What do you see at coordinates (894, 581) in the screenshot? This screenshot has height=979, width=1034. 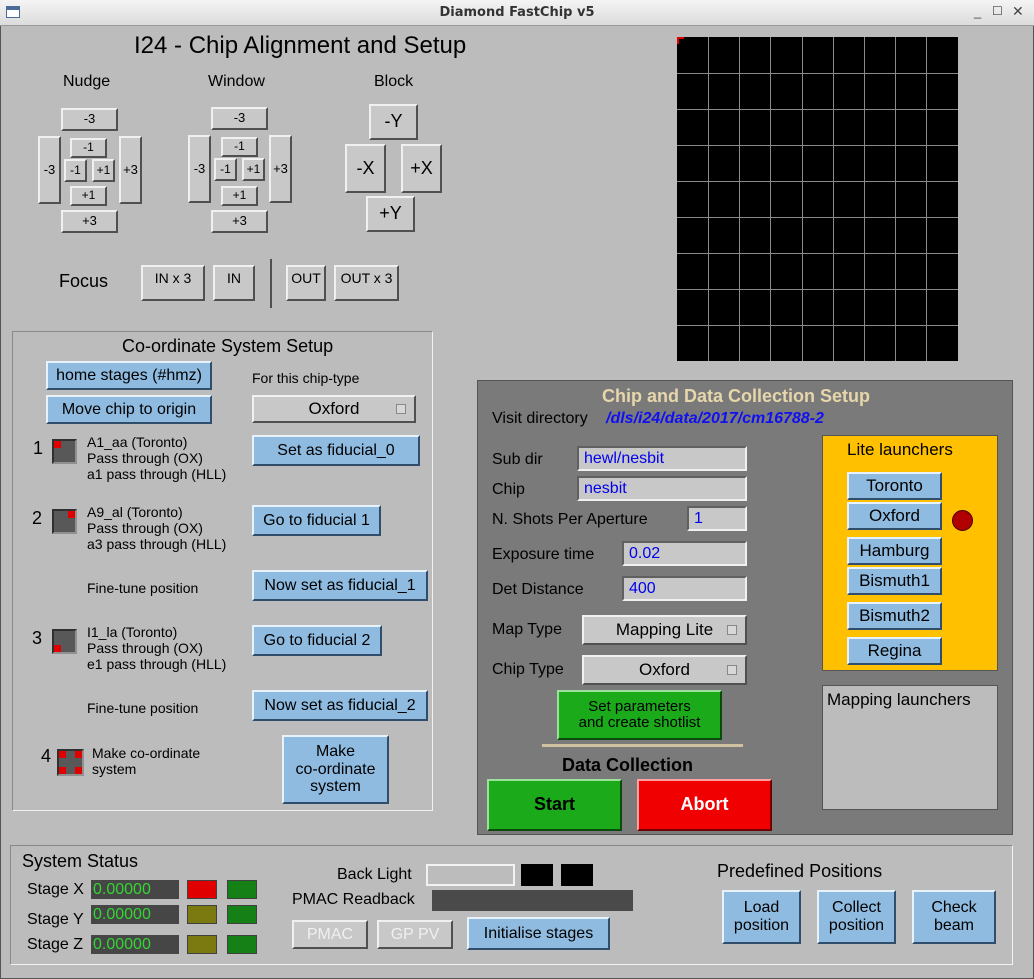 I see `lite-bismuth1-button: Bismuth1` at bounding box center [894, 581].